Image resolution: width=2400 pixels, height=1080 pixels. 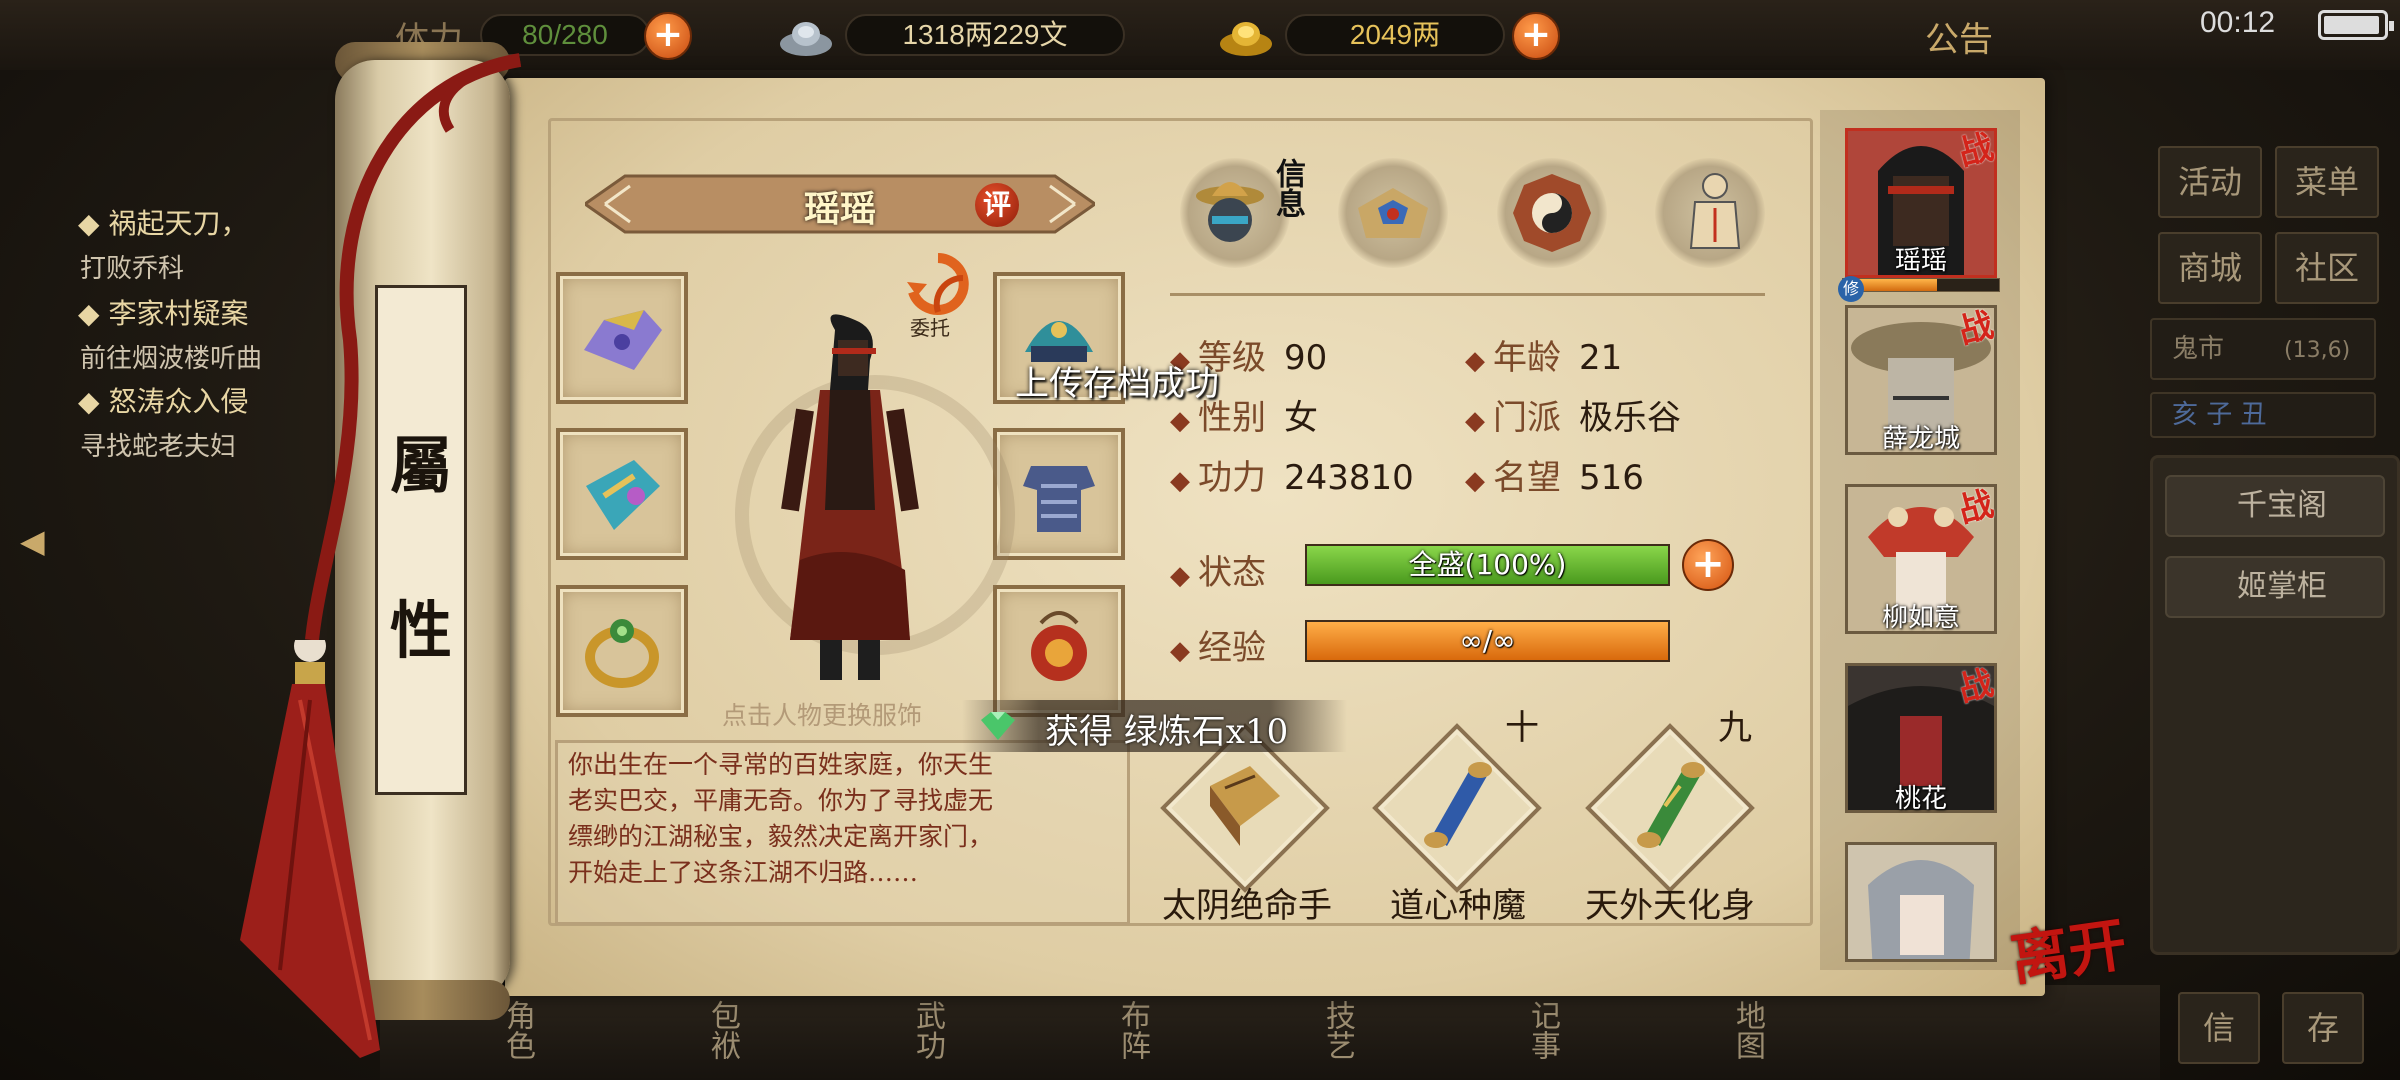 I want to click on ring-icon, so click(x=622, y=653).